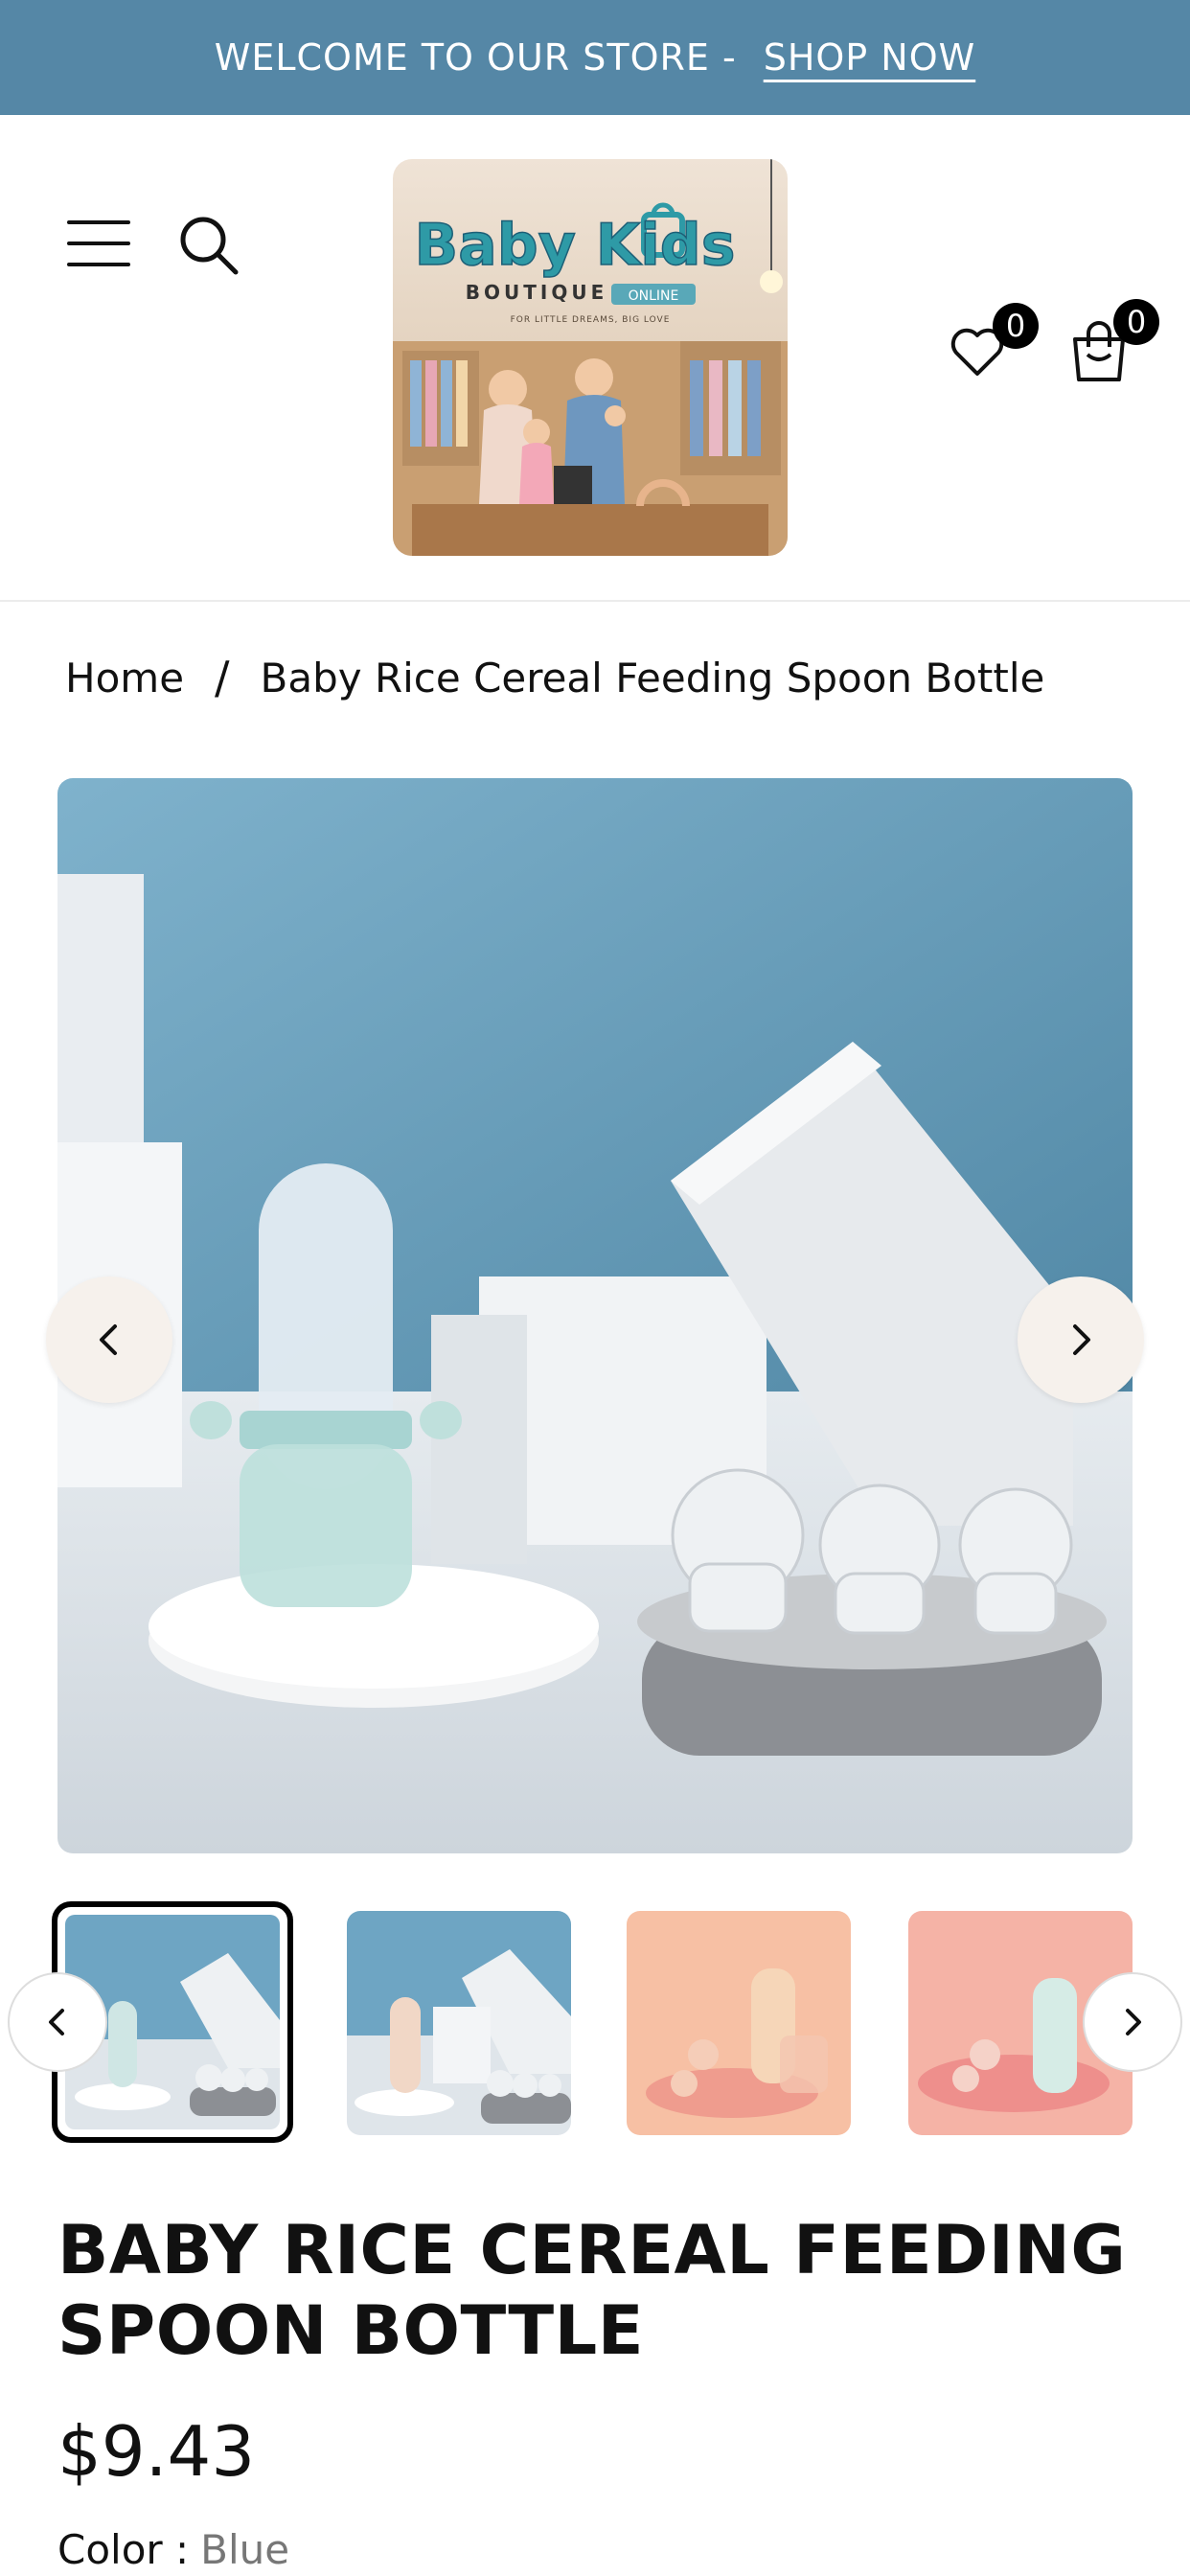  What do you see at coordinates (124, 2549) in the screenshot?
I see `color-label: Color :` at bounding box center [124, 2549].